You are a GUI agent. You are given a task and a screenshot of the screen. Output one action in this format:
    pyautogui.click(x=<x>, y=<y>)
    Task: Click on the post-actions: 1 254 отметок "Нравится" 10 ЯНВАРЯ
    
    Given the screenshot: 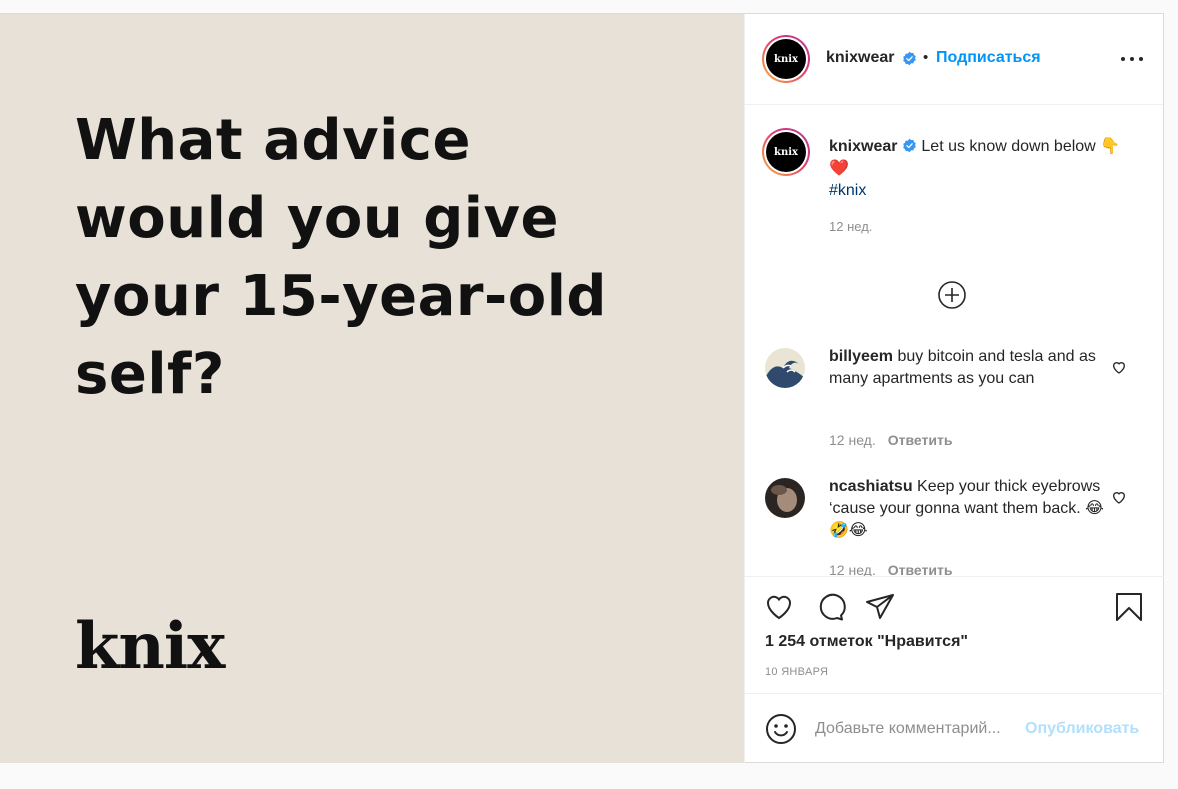 What is the action you would take?
    pyautogui.click(x=954, y=634)
    